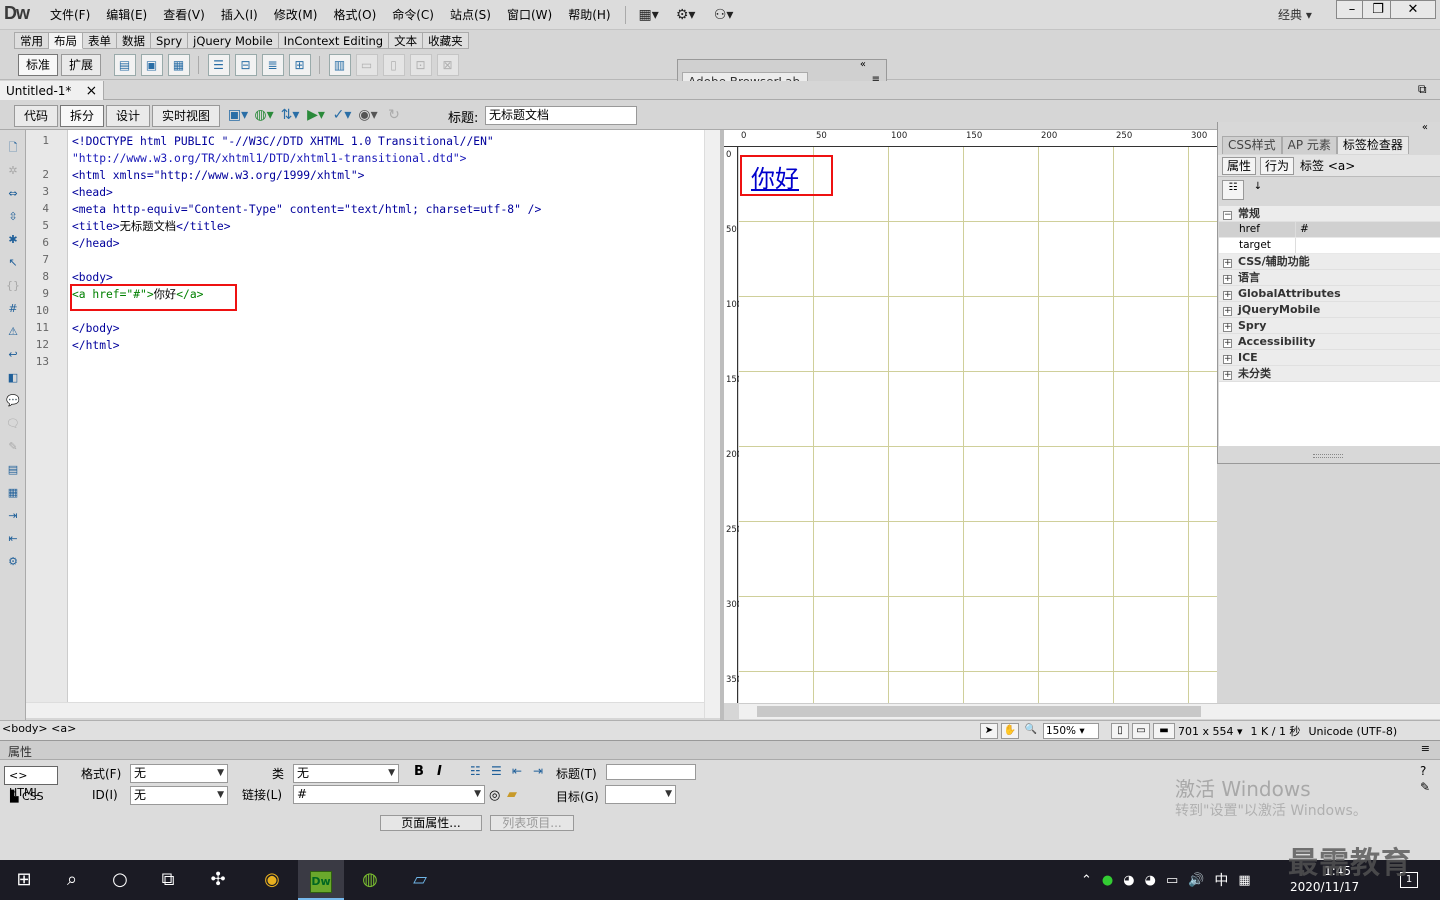 This screenshot has height=900, width=1440. Describe the element at coordinates (494, 795) in the screenshot. I see `point-to-file-icon: ◎` at that location.